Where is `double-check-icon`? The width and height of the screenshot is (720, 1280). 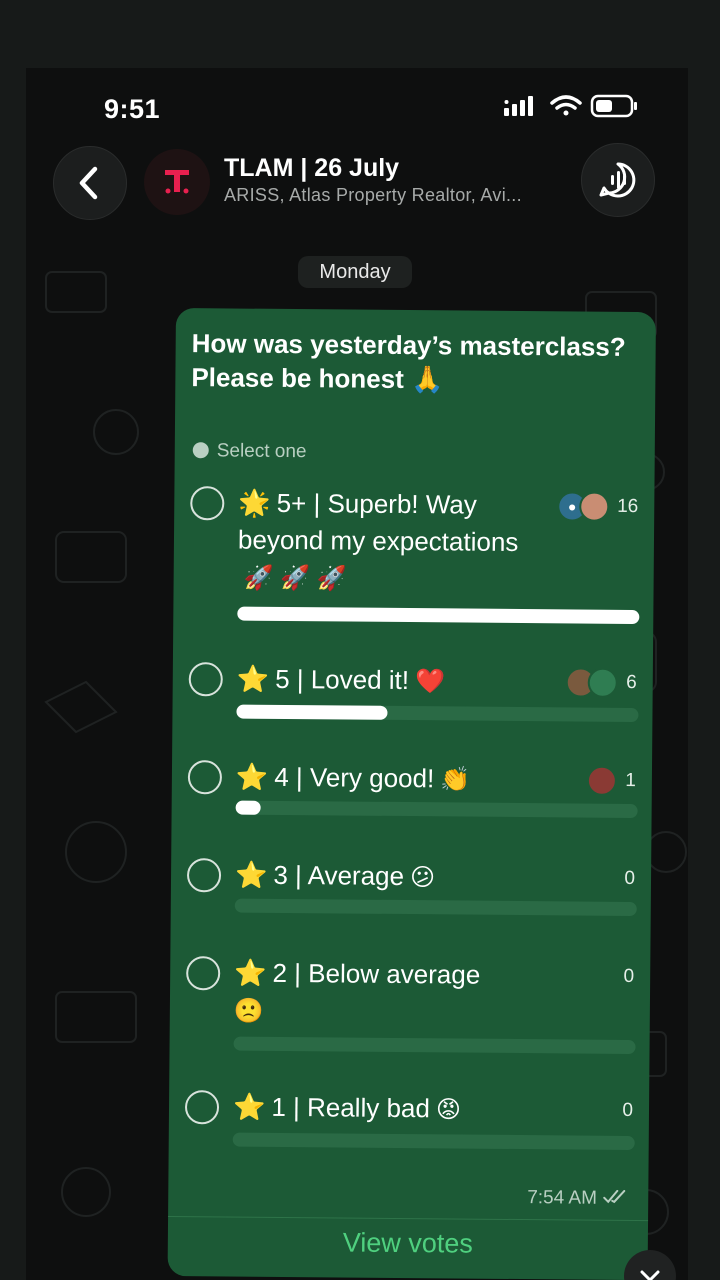 double-check-icon is located at coordinates (614, 1196).